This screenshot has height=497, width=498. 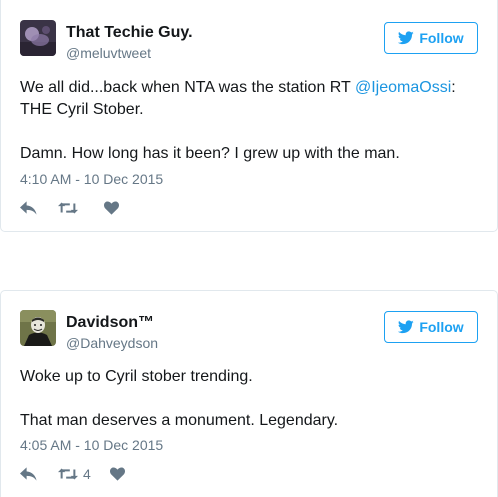 What do you see at coordinates (179, 420) in the screenshot?
I see `tweet-text-line: That man deserves a monument. Legendary.` at bounding box center [179, 420].